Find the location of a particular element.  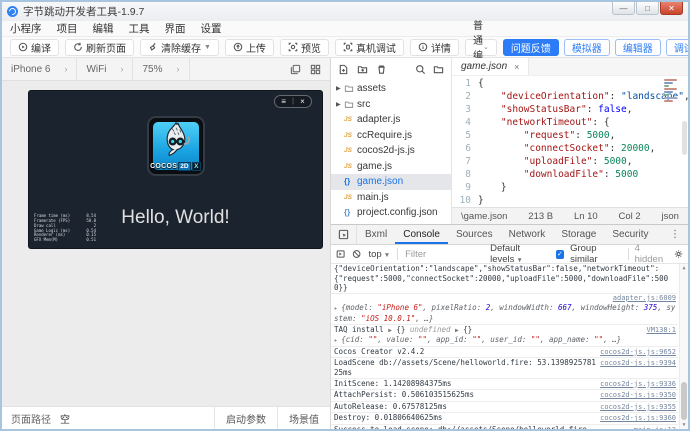

devtools-tab-bxml: Bxml is located at coordinates (376, 234).